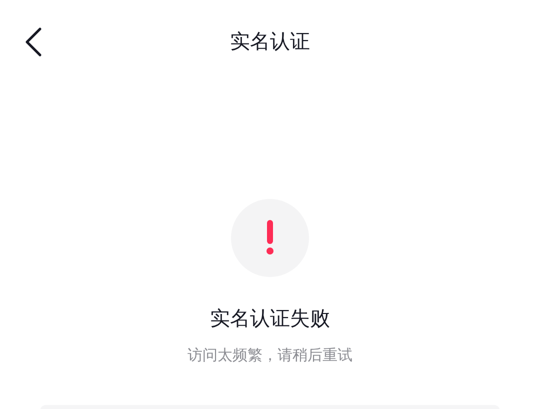 The image size is (540, 409). I want to click on page-title: 实名认证, so click(270, 41).